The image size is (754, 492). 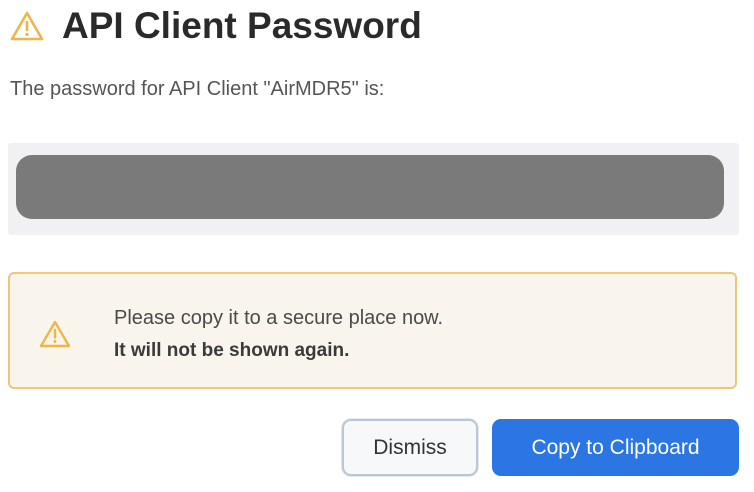 I want to click on copy-to-clipboard-button: Copy to Clipboard, so click(x=615, y=447).